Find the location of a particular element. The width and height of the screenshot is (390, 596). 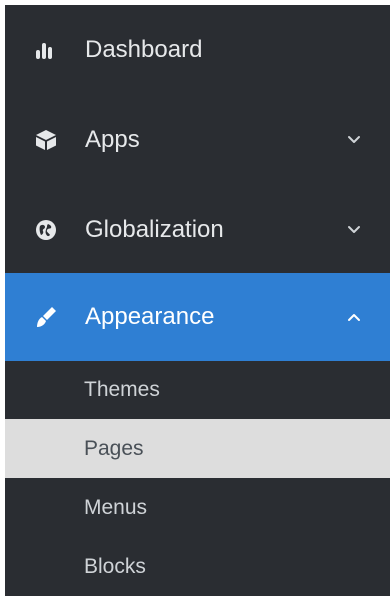

paint-brush-icon is located at coordinates (46, 317).